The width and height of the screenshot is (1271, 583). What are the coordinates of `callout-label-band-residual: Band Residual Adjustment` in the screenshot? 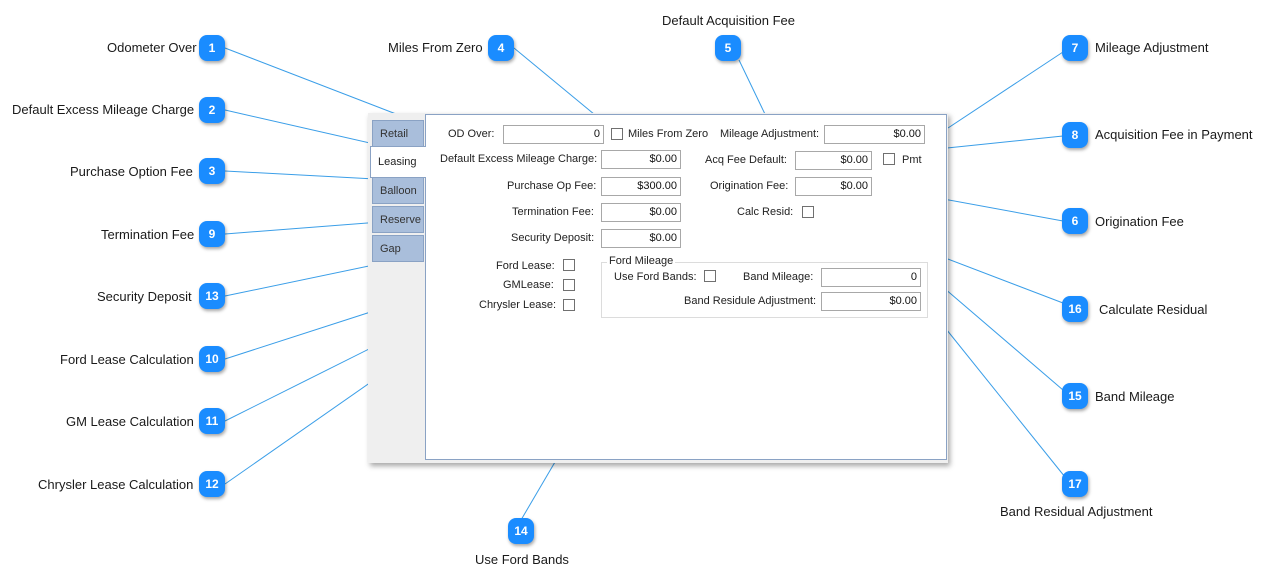 It's located at (1076, 511).